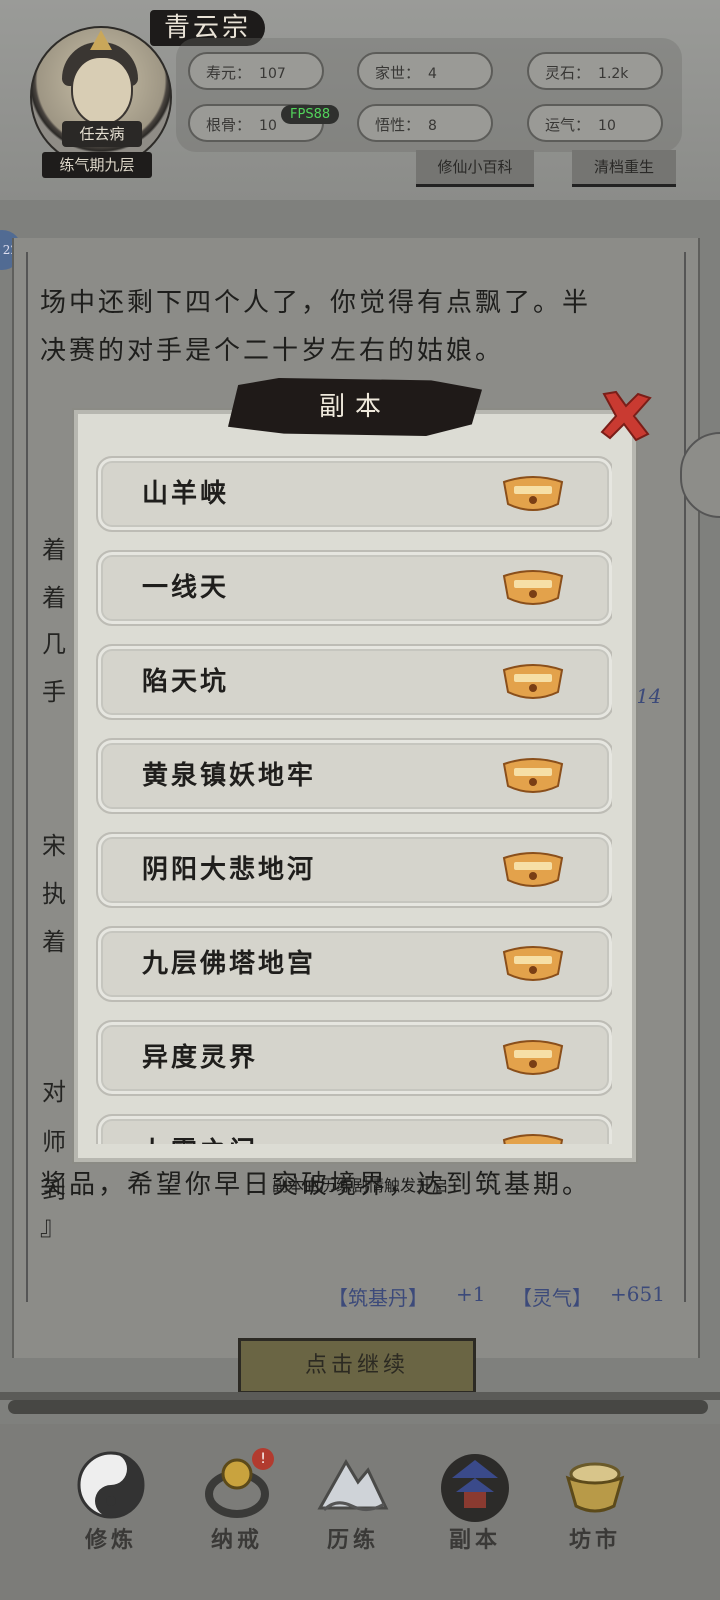 The height and width of the screenshot is (1600, 720). What do you see at coordinates (354, 494) in the screenshot?
I see `dungeon-item: 山羊峡` at bounding box center [354, 494].